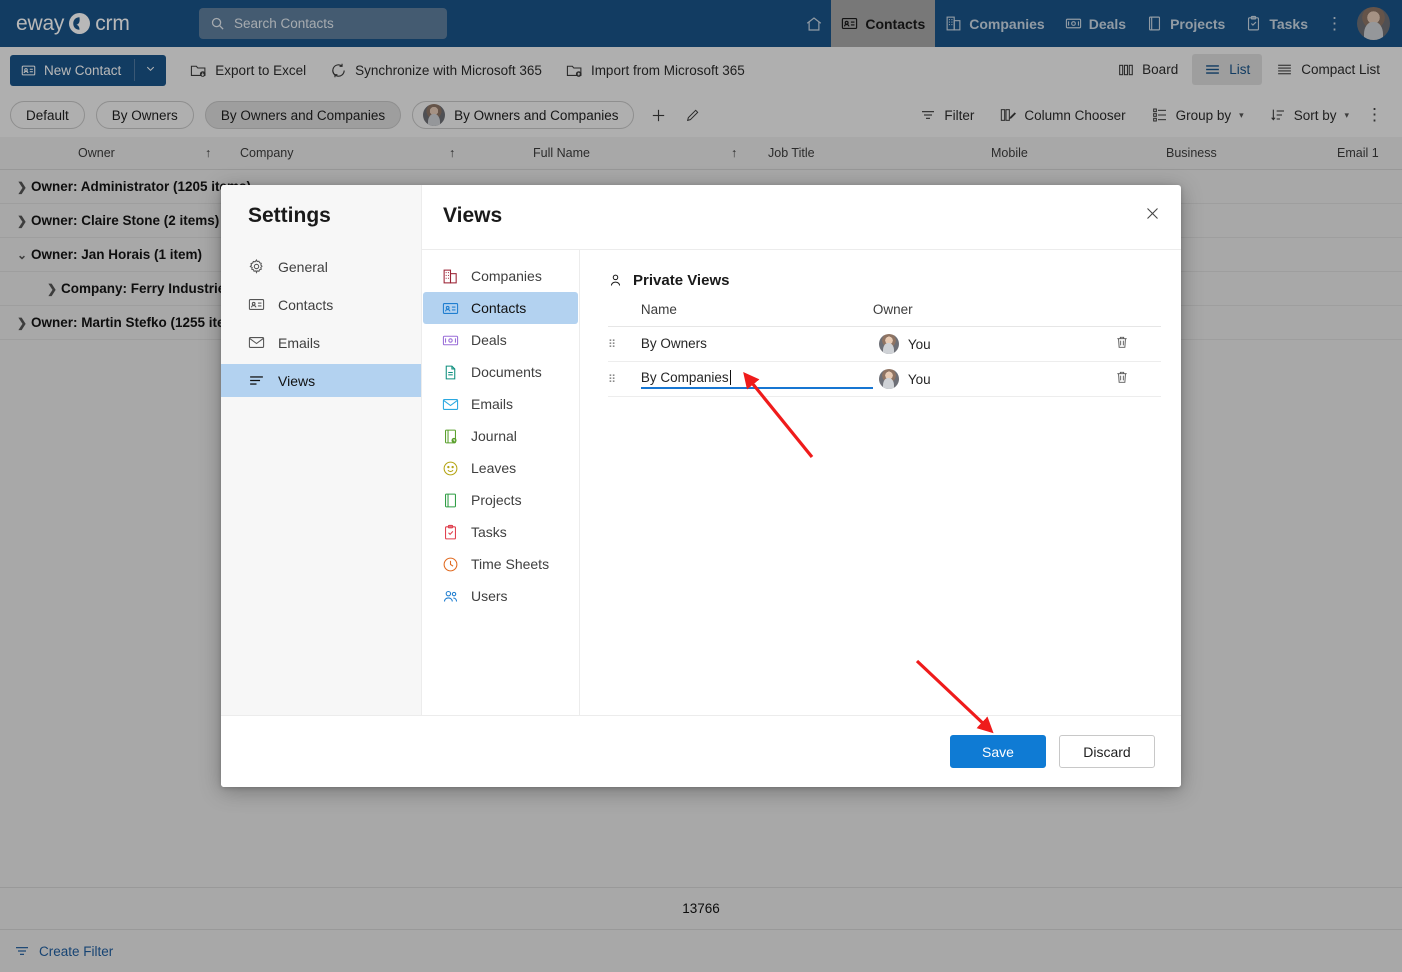  What do you see at coordinates (1095, 23) in the screenshot?
I see `nav-tab-deals: Deals` at bounding box center [1095, 23].